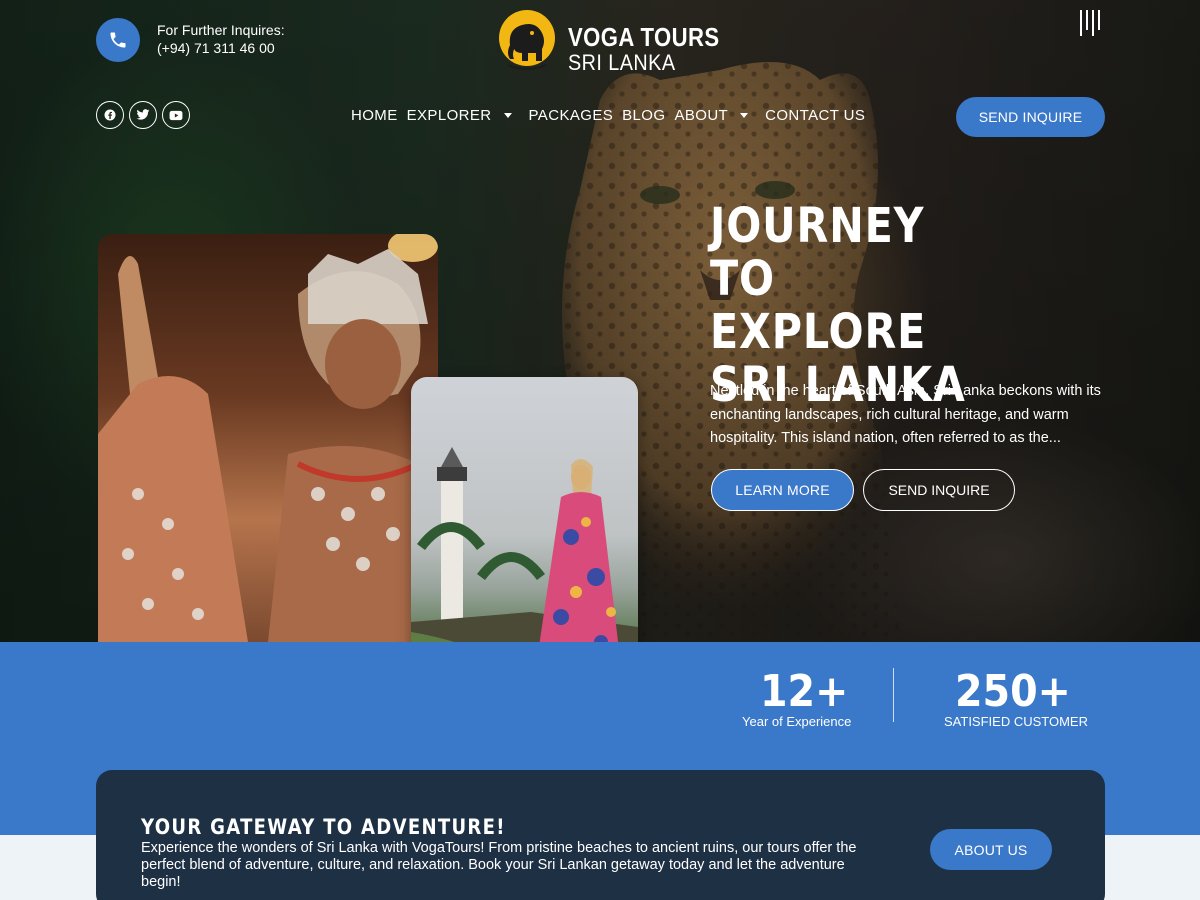 This screenshot has height=900, width=1200. I want to click on nav-item-label: CONTACT US, so click(815, 115).